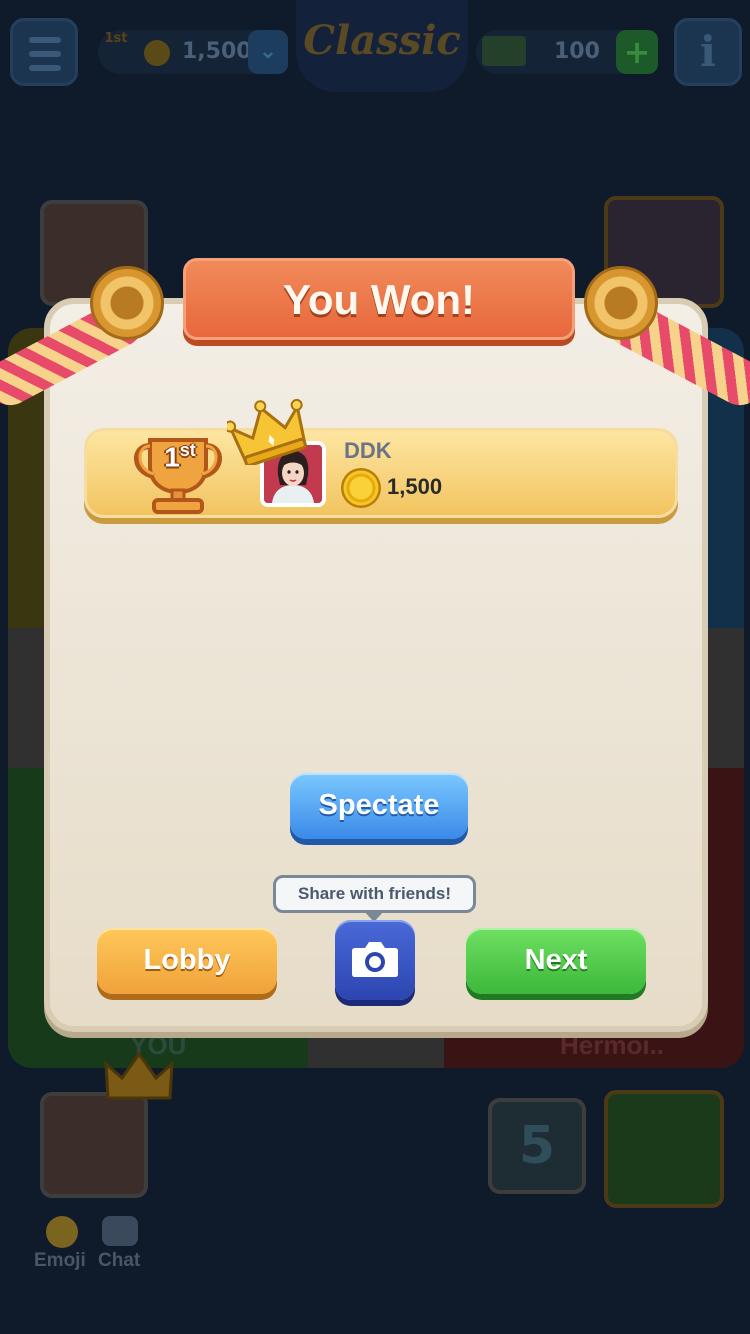 The width and height of the screenshot is (750, 1334). I want to click on lobby-button: Lobby, so click(187, 961).